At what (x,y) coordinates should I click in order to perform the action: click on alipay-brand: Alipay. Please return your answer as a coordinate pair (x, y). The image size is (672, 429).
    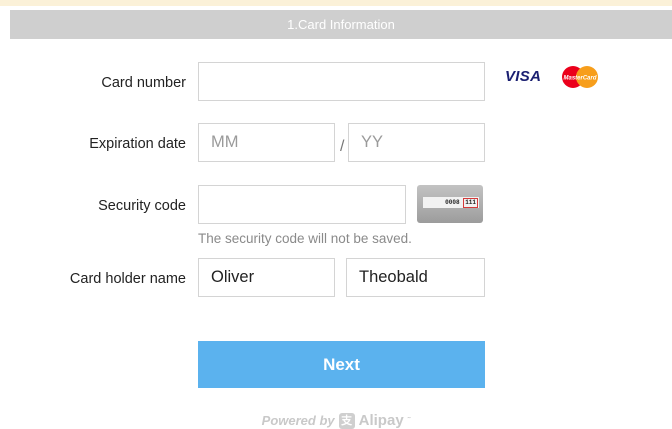
    Looking at the image, I should click on (381, 420).